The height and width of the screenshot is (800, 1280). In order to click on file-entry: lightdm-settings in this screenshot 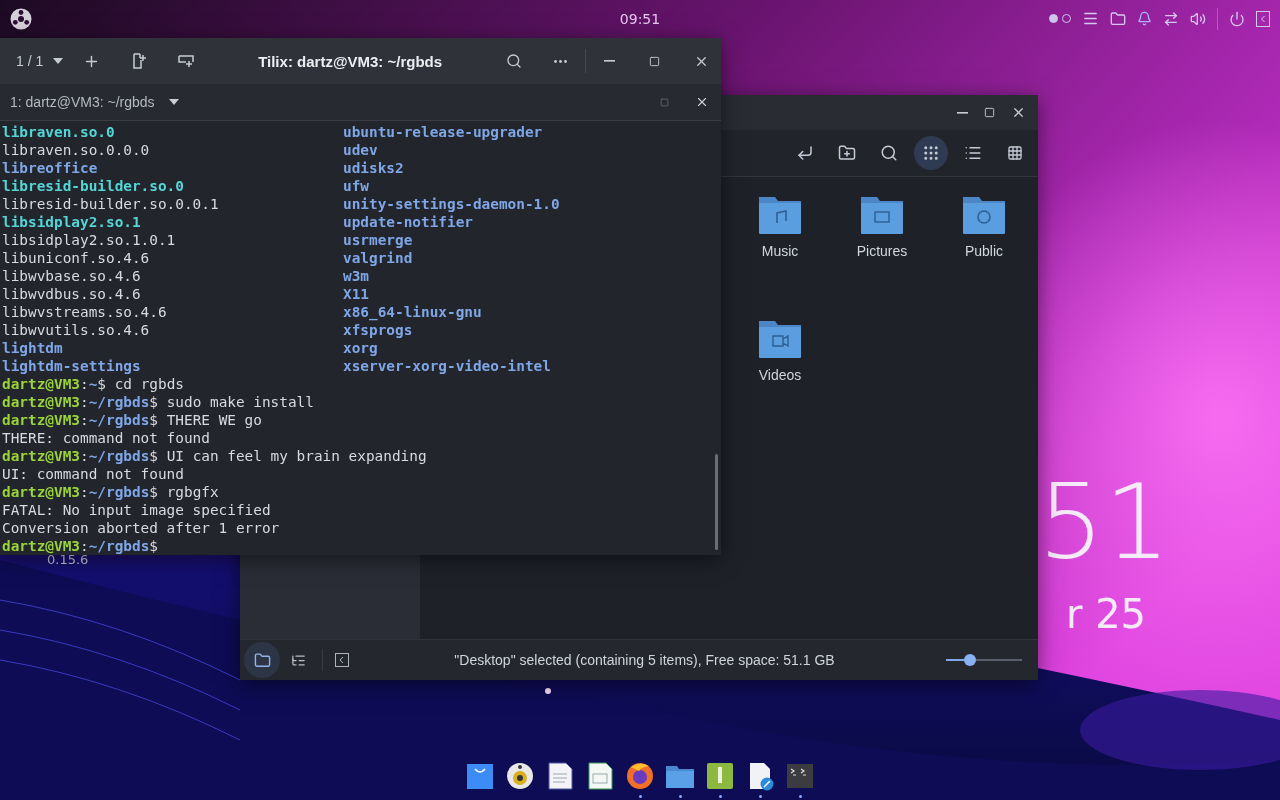, I will do `click(71, 366)`.